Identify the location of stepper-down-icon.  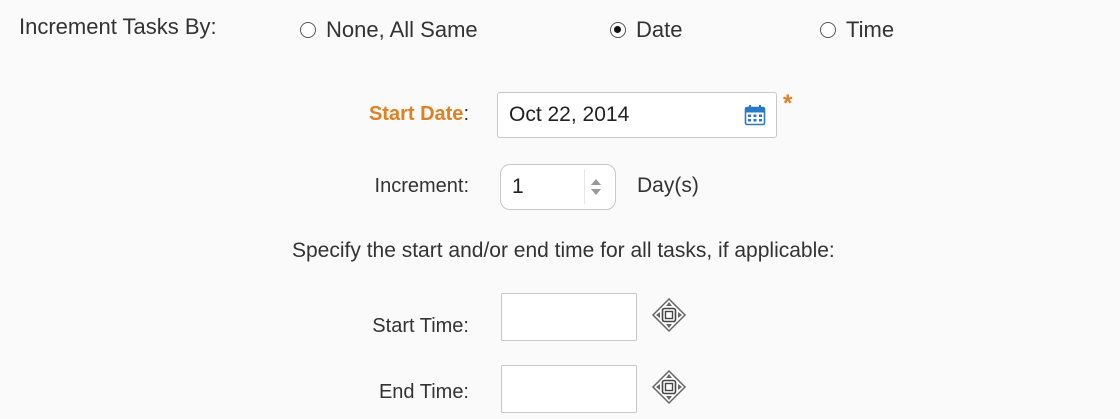
(596, 192).